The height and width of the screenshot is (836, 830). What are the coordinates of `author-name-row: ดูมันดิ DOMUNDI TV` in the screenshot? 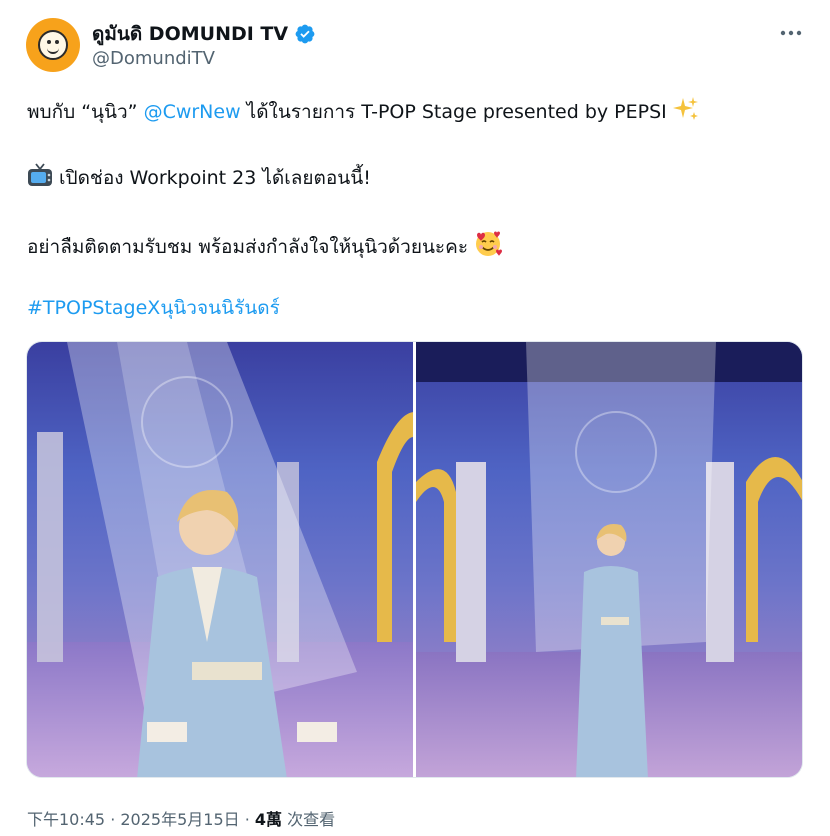 It's located at (204, 34).